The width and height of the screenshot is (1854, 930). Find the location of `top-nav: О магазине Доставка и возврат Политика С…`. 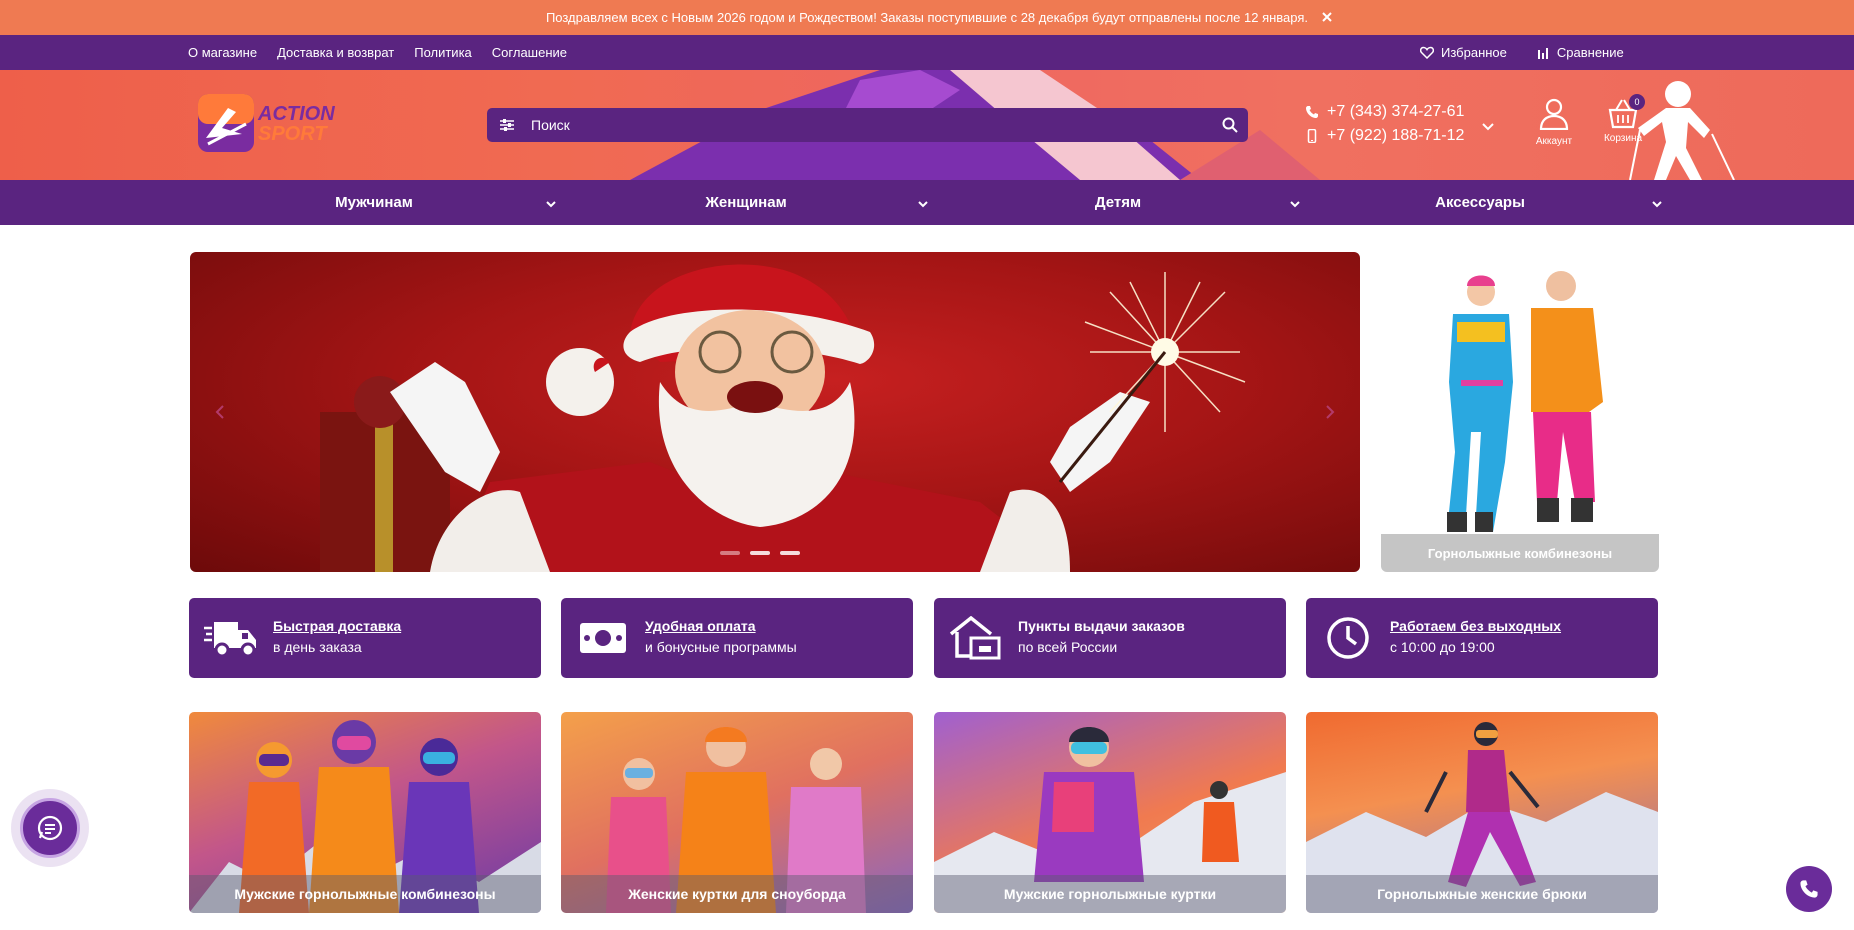

top-nav: О магазине Доставка и возврат Политика С… is located at coordinates (927, 52).